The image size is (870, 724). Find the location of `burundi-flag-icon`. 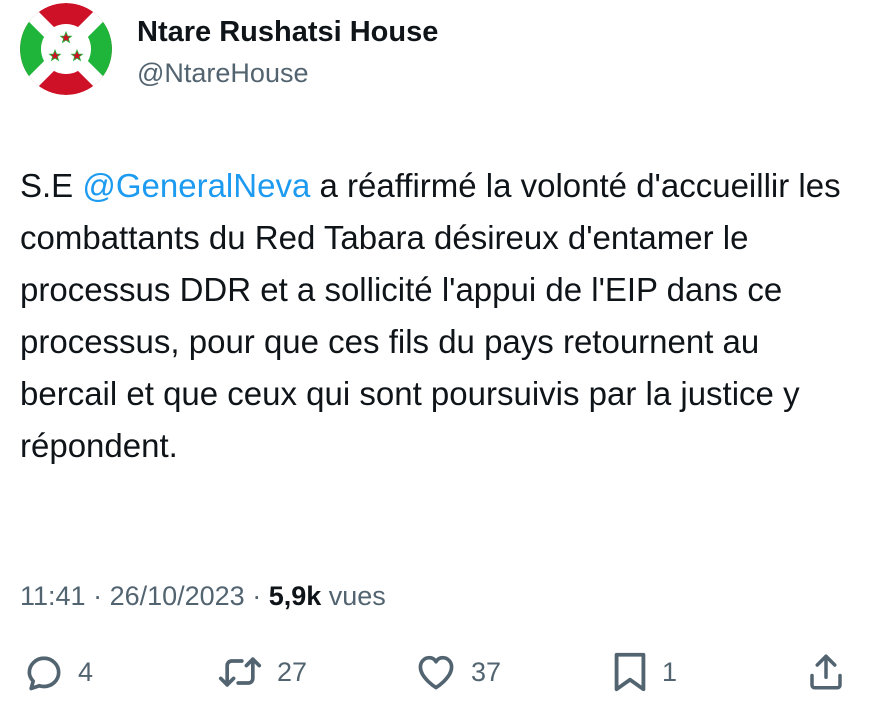

burundi-flag-icon is located at coordinates (66, 49).